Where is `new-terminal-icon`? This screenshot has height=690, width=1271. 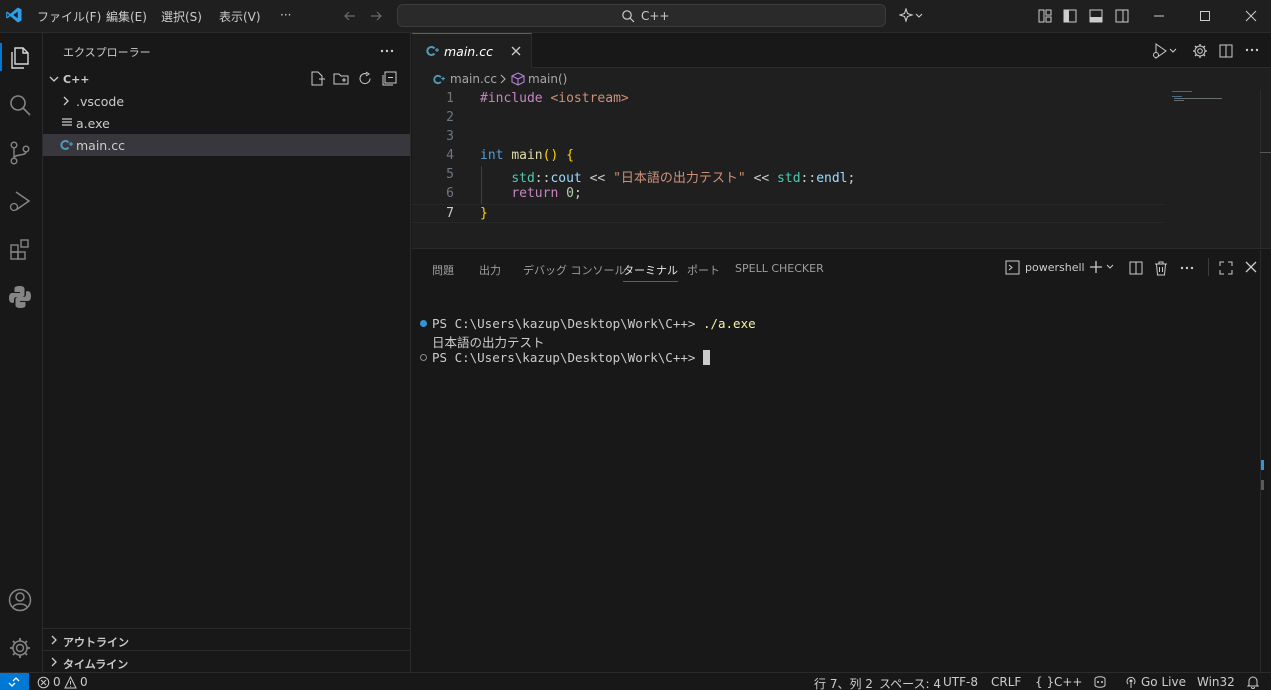
new-terminal-icon is located at coordinates (1103, 267).